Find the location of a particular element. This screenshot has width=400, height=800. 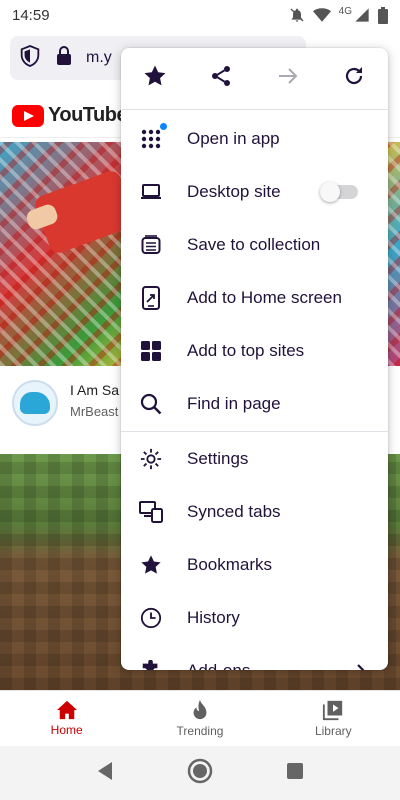

video-title: I Am Sa is located at coordinates (94, 390).